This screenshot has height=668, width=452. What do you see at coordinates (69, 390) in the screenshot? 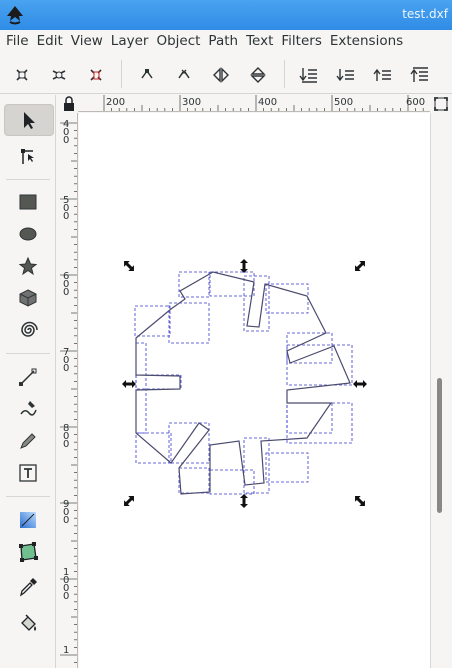
I see `vertical-ruler: 400 500 600 700 800 900 1000 1` at bounding box center [69, 390].